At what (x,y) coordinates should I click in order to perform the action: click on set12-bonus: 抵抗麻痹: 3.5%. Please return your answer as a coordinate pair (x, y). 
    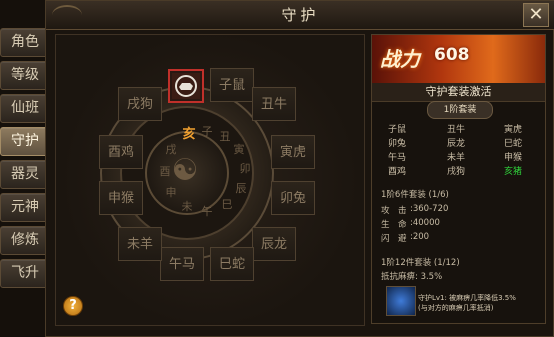
    Looking at the image, I should click on (412, 277).